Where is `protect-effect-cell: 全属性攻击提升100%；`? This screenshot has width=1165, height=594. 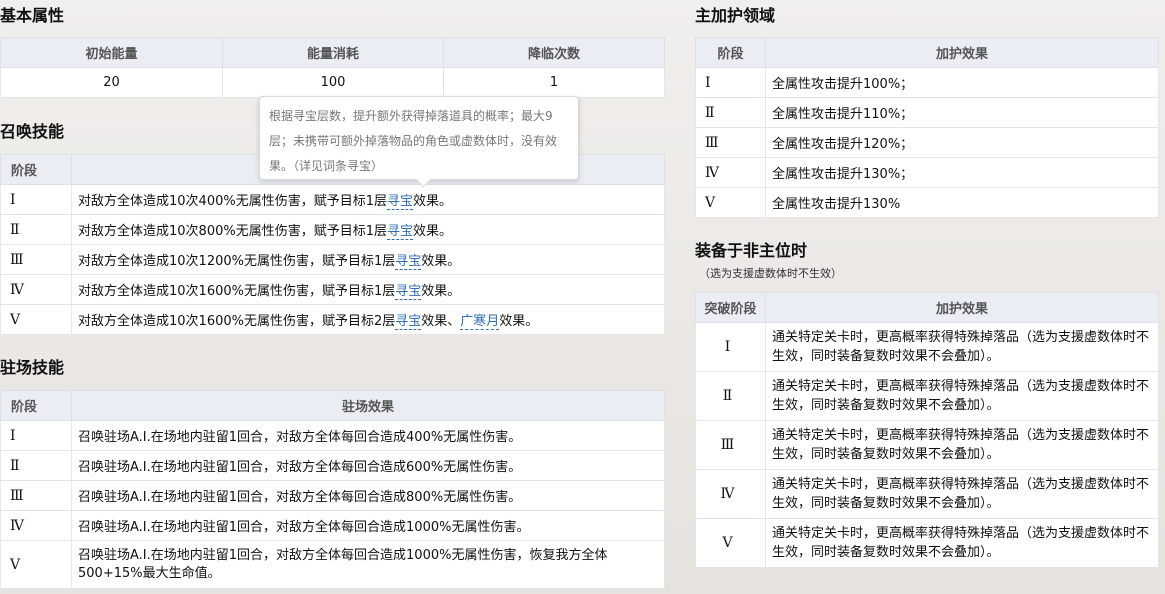 protect-effect-cell: 全属性攻击提升100%； is located at coordinates (962, 82).